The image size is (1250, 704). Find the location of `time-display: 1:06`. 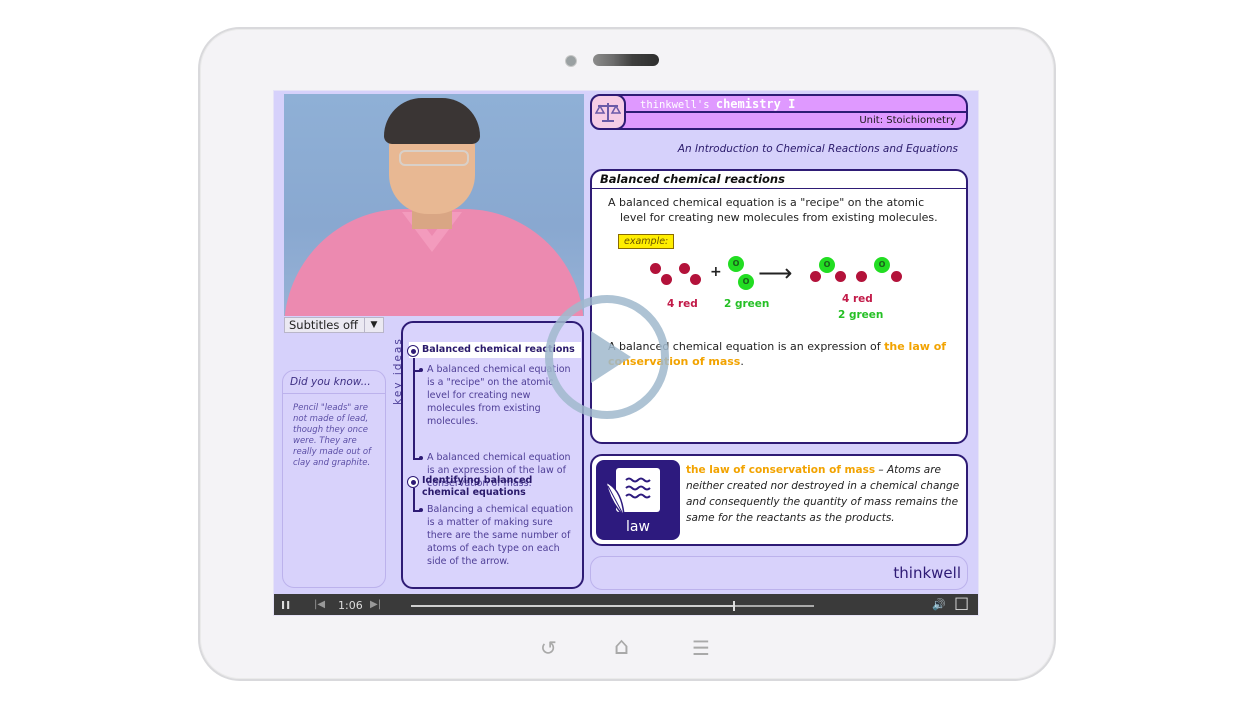

time-display: 1:06 is located at coordinates (350, 605).